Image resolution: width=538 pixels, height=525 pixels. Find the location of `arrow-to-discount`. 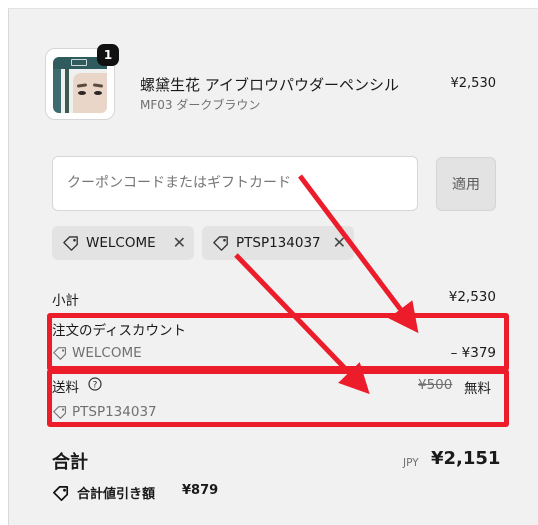

arrow-to-discount is located at coordinates (358, 254).